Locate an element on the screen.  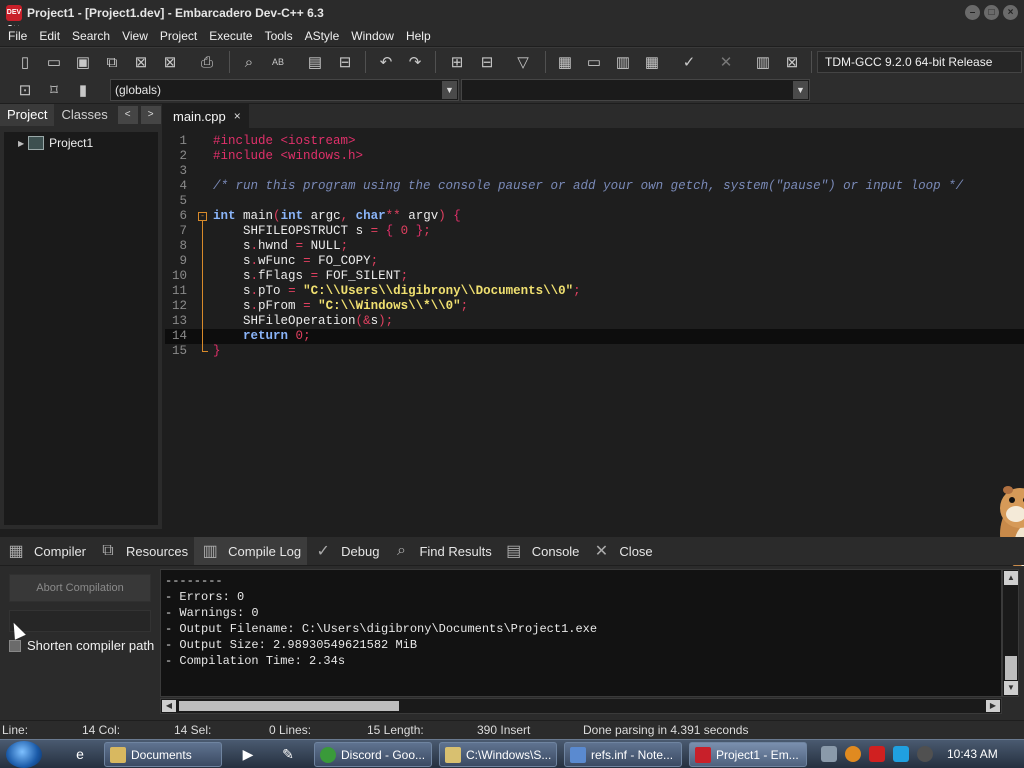
checkbox-icon is located at coordinates (15, 645).